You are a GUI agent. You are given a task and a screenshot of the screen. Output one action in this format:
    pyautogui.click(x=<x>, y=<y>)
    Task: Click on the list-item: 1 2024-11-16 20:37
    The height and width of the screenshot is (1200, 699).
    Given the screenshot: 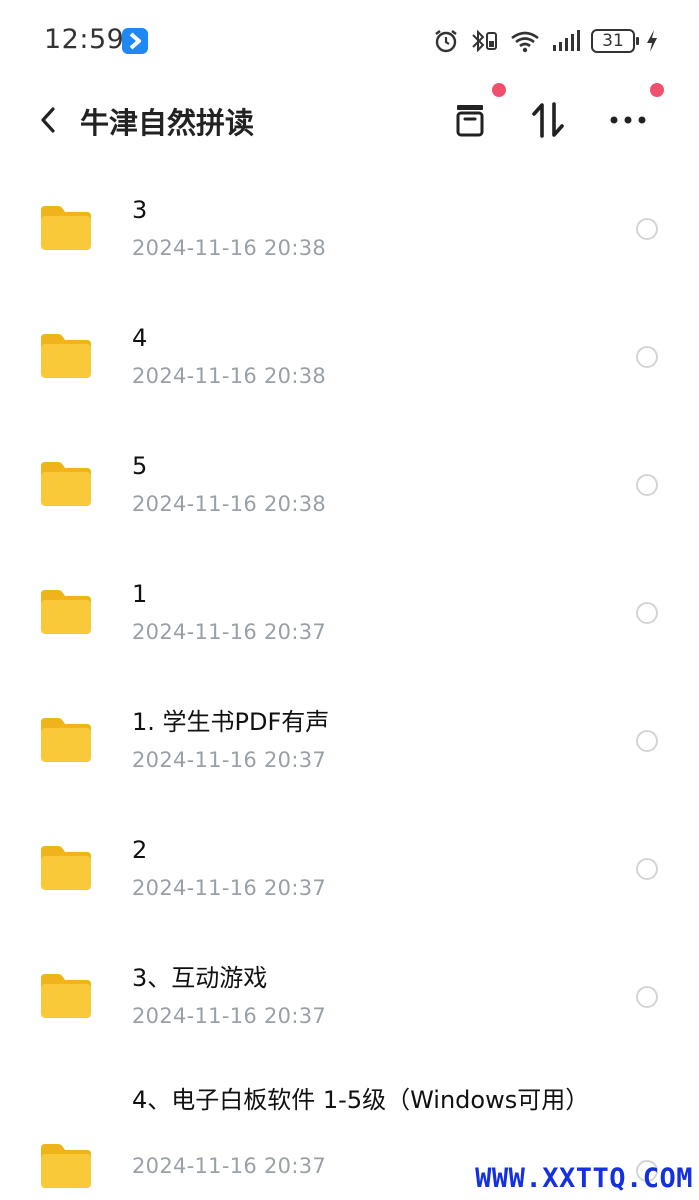 What is the action you would take?
    pyautogui.click(x=349, y=612)
    